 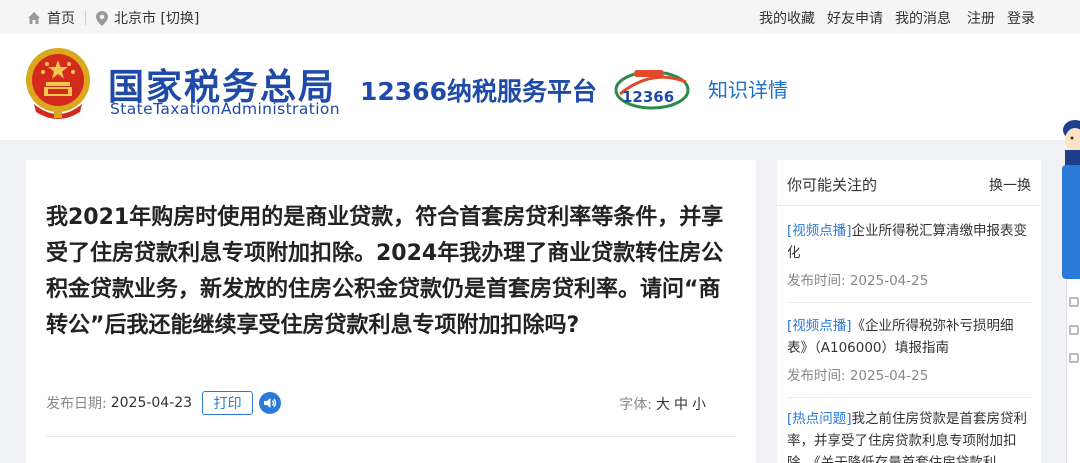 I want to click on favorites-link: 我的收藏, so click(x=787, y=18).